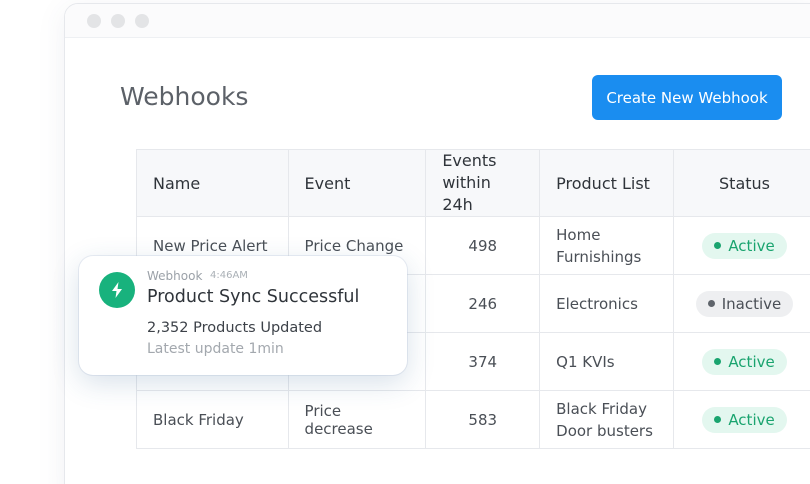 The width and height of the screenshot is (810, 484). Describe the element at coordinates (253, 297) in the screenshot. I see `toast-title: Product Sync Successful` at that location.